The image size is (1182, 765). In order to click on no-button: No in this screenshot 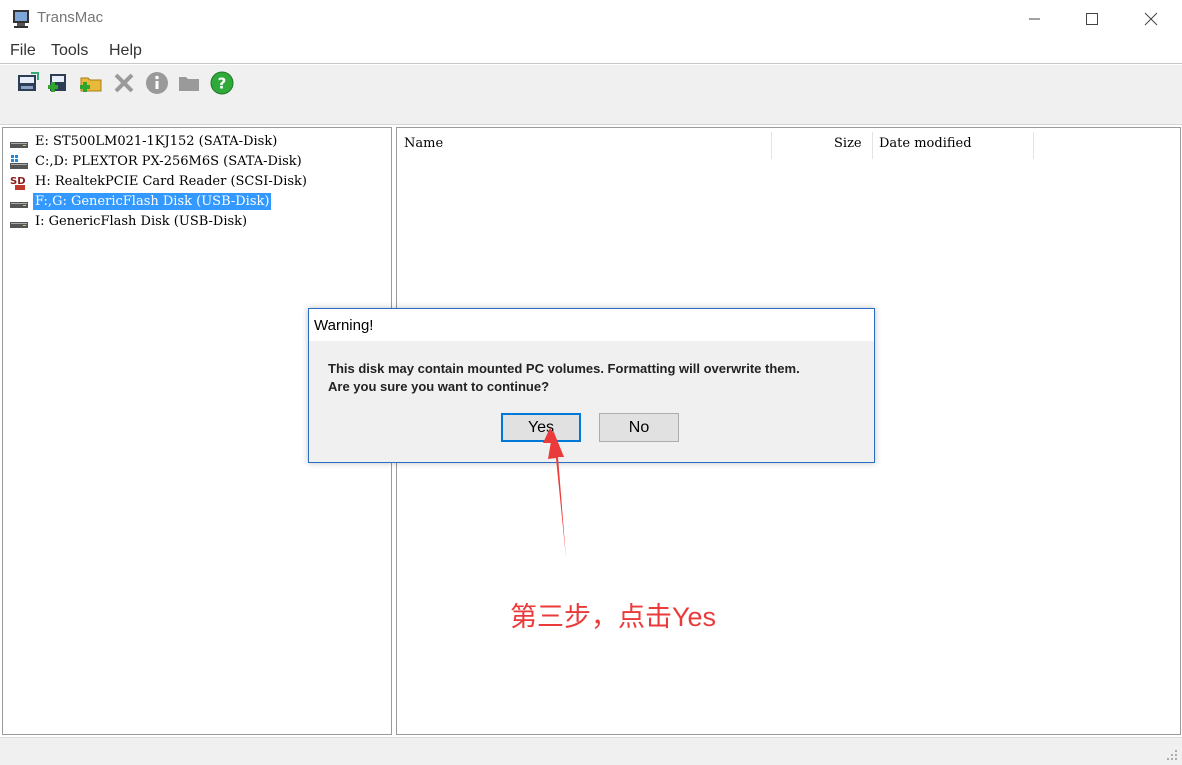, I will do `click(639, 427)`.